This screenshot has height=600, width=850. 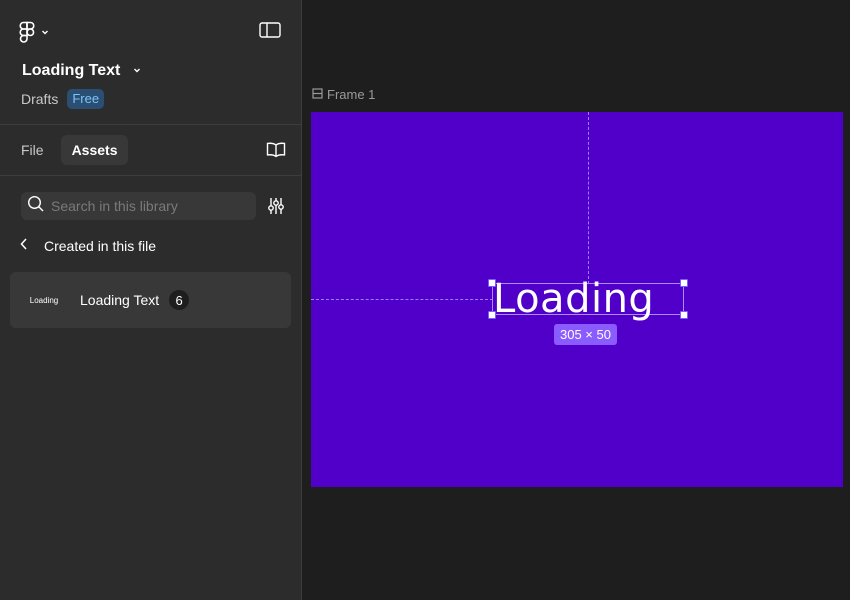 I want to click on alignment-guide-vertical, so click(x=588, y=198).